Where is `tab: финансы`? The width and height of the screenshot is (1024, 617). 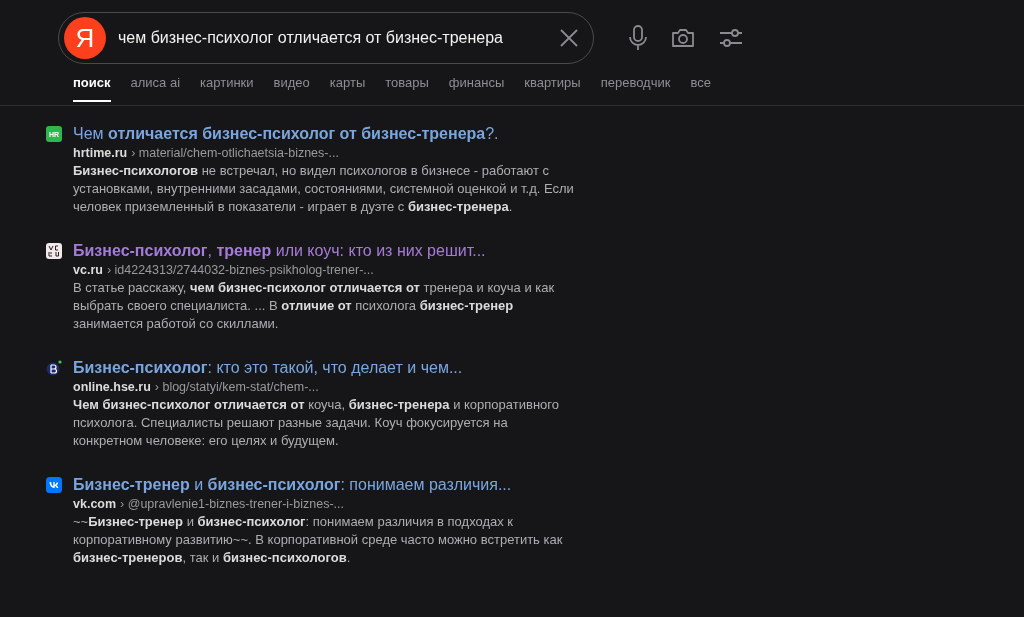 tab: финансы is located at coordinates (476, 88).